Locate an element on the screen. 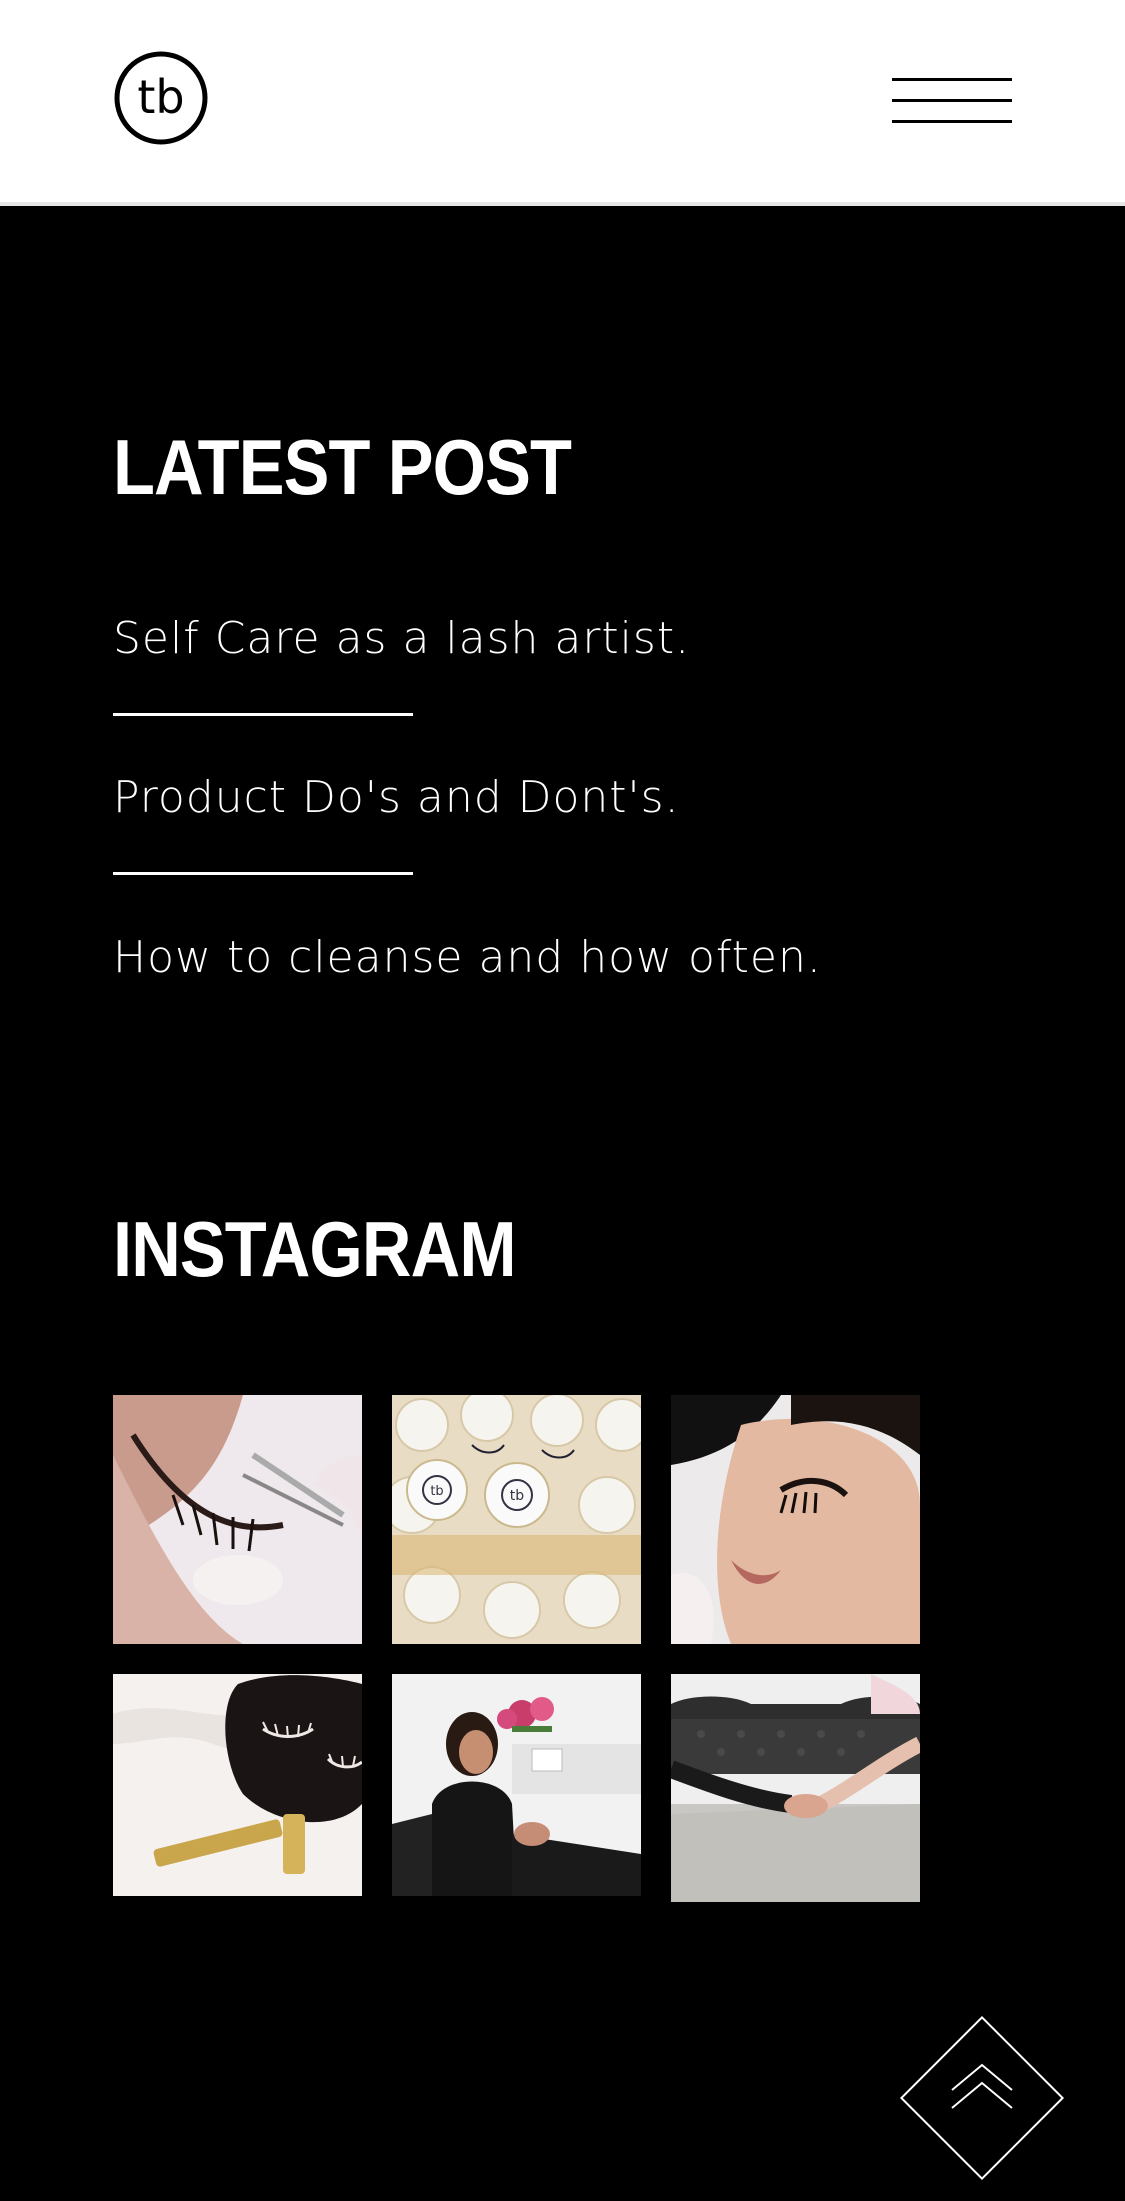 The height and width of the screenshot is (2201, 1125). cupcakes-image: tb tb is located at coordinates (516, 1519).